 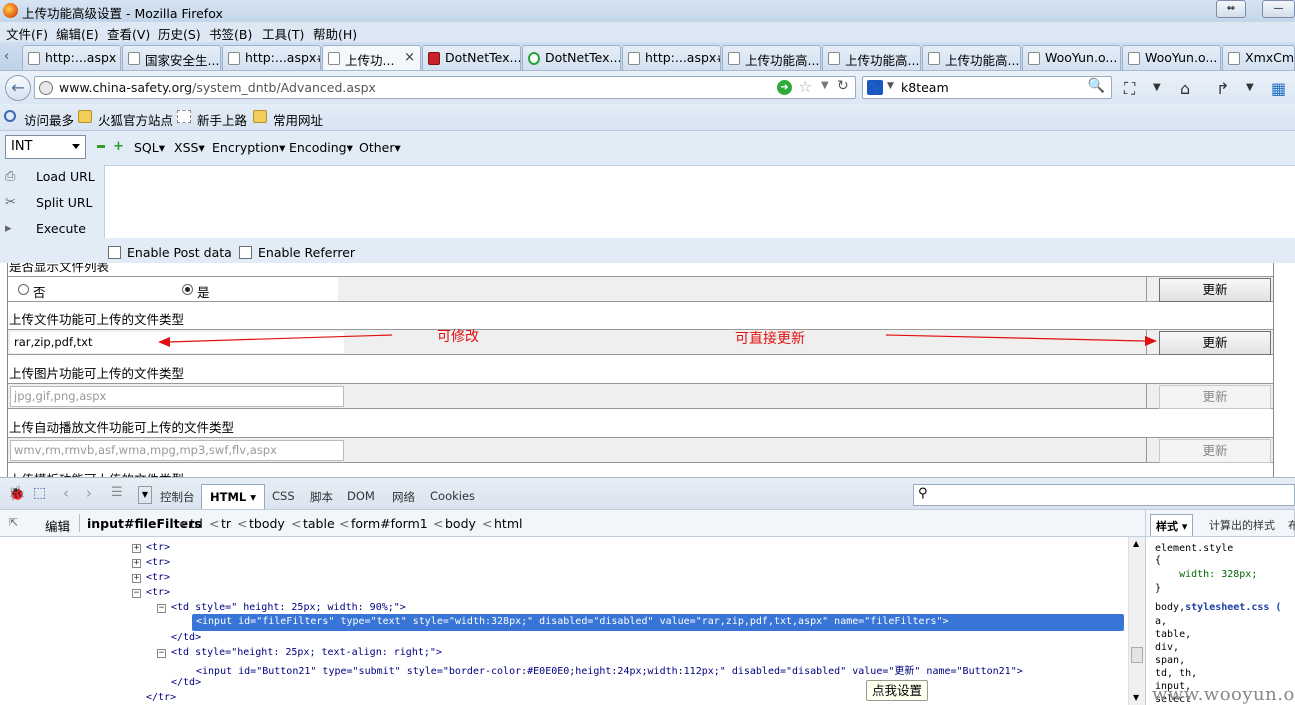 What do you see at coordinates (212, 119) in the screenshot?
I see `bookmark-getting-started: 新手上路` at bounding box center [212, 119].